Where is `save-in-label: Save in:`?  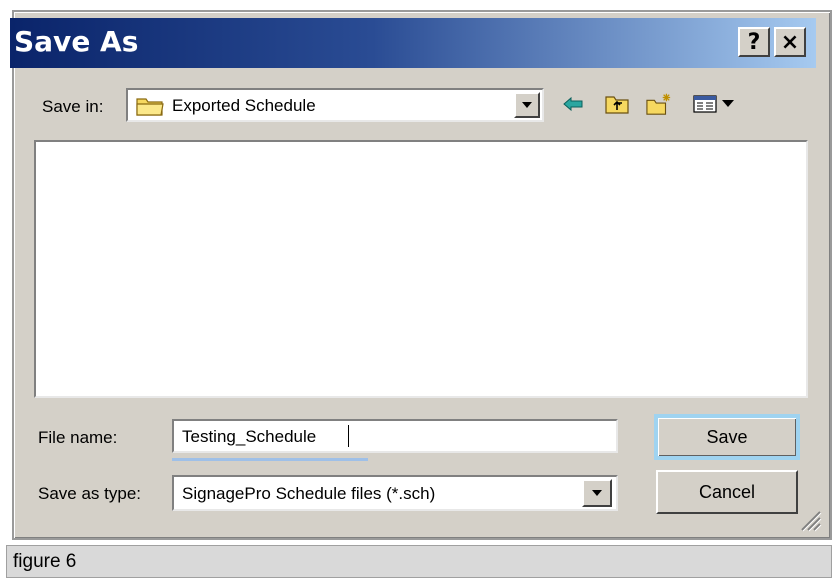
save-in-label: Save in: is located at coordinates (73, 106).